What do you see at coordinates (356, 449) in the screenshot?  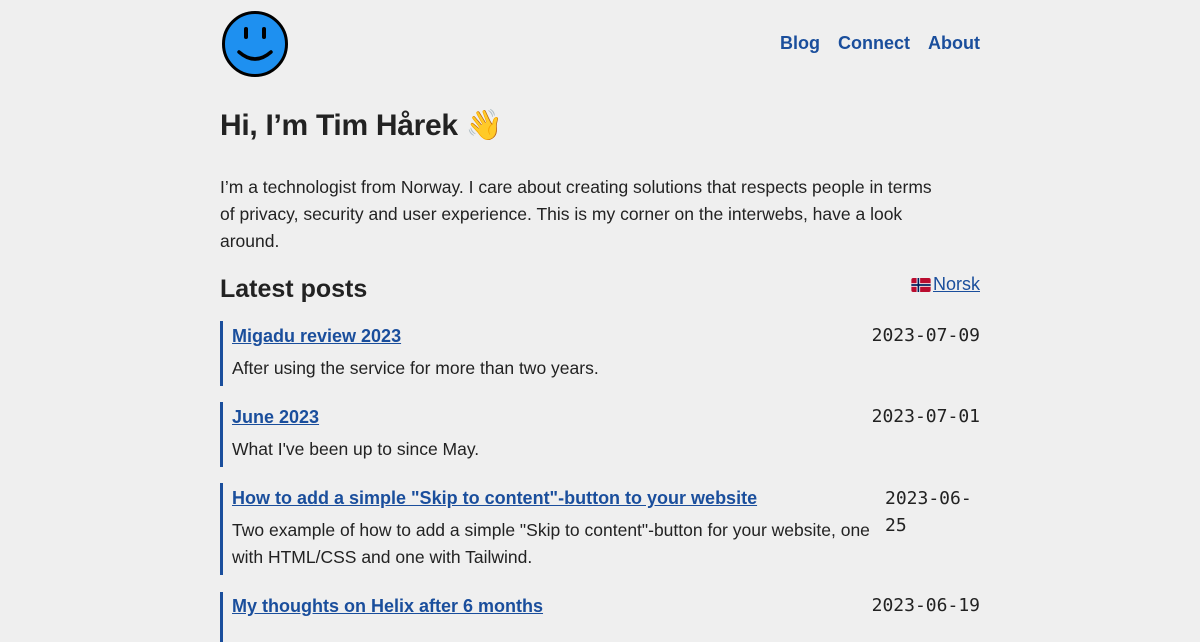 I see `post-description: What I've been up to since May.` at bounding box center [356, 449].